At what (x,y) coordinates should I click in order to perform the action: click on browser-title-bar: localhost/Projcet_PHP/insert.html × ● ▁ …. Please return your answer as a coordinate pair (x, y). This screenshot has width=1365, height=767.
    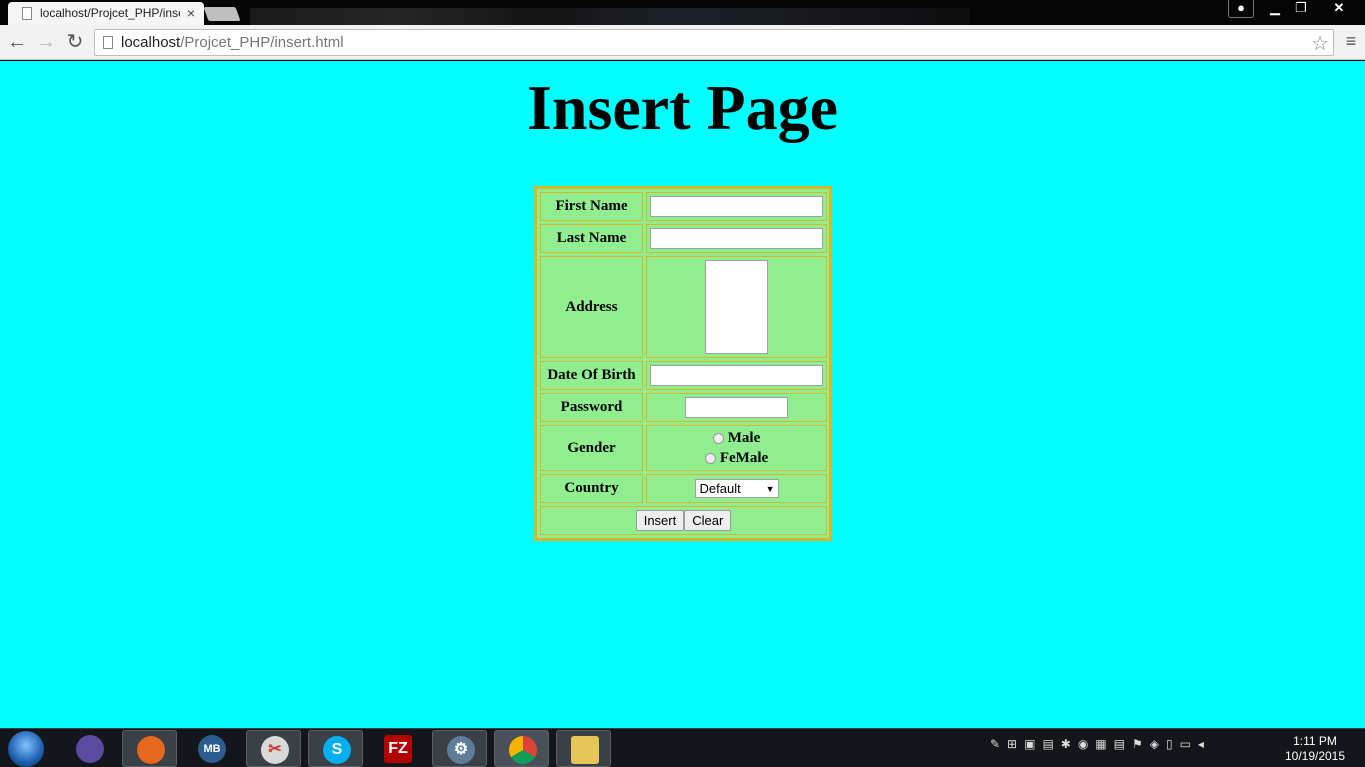
    Looking at the image, I should click on (682, 12).